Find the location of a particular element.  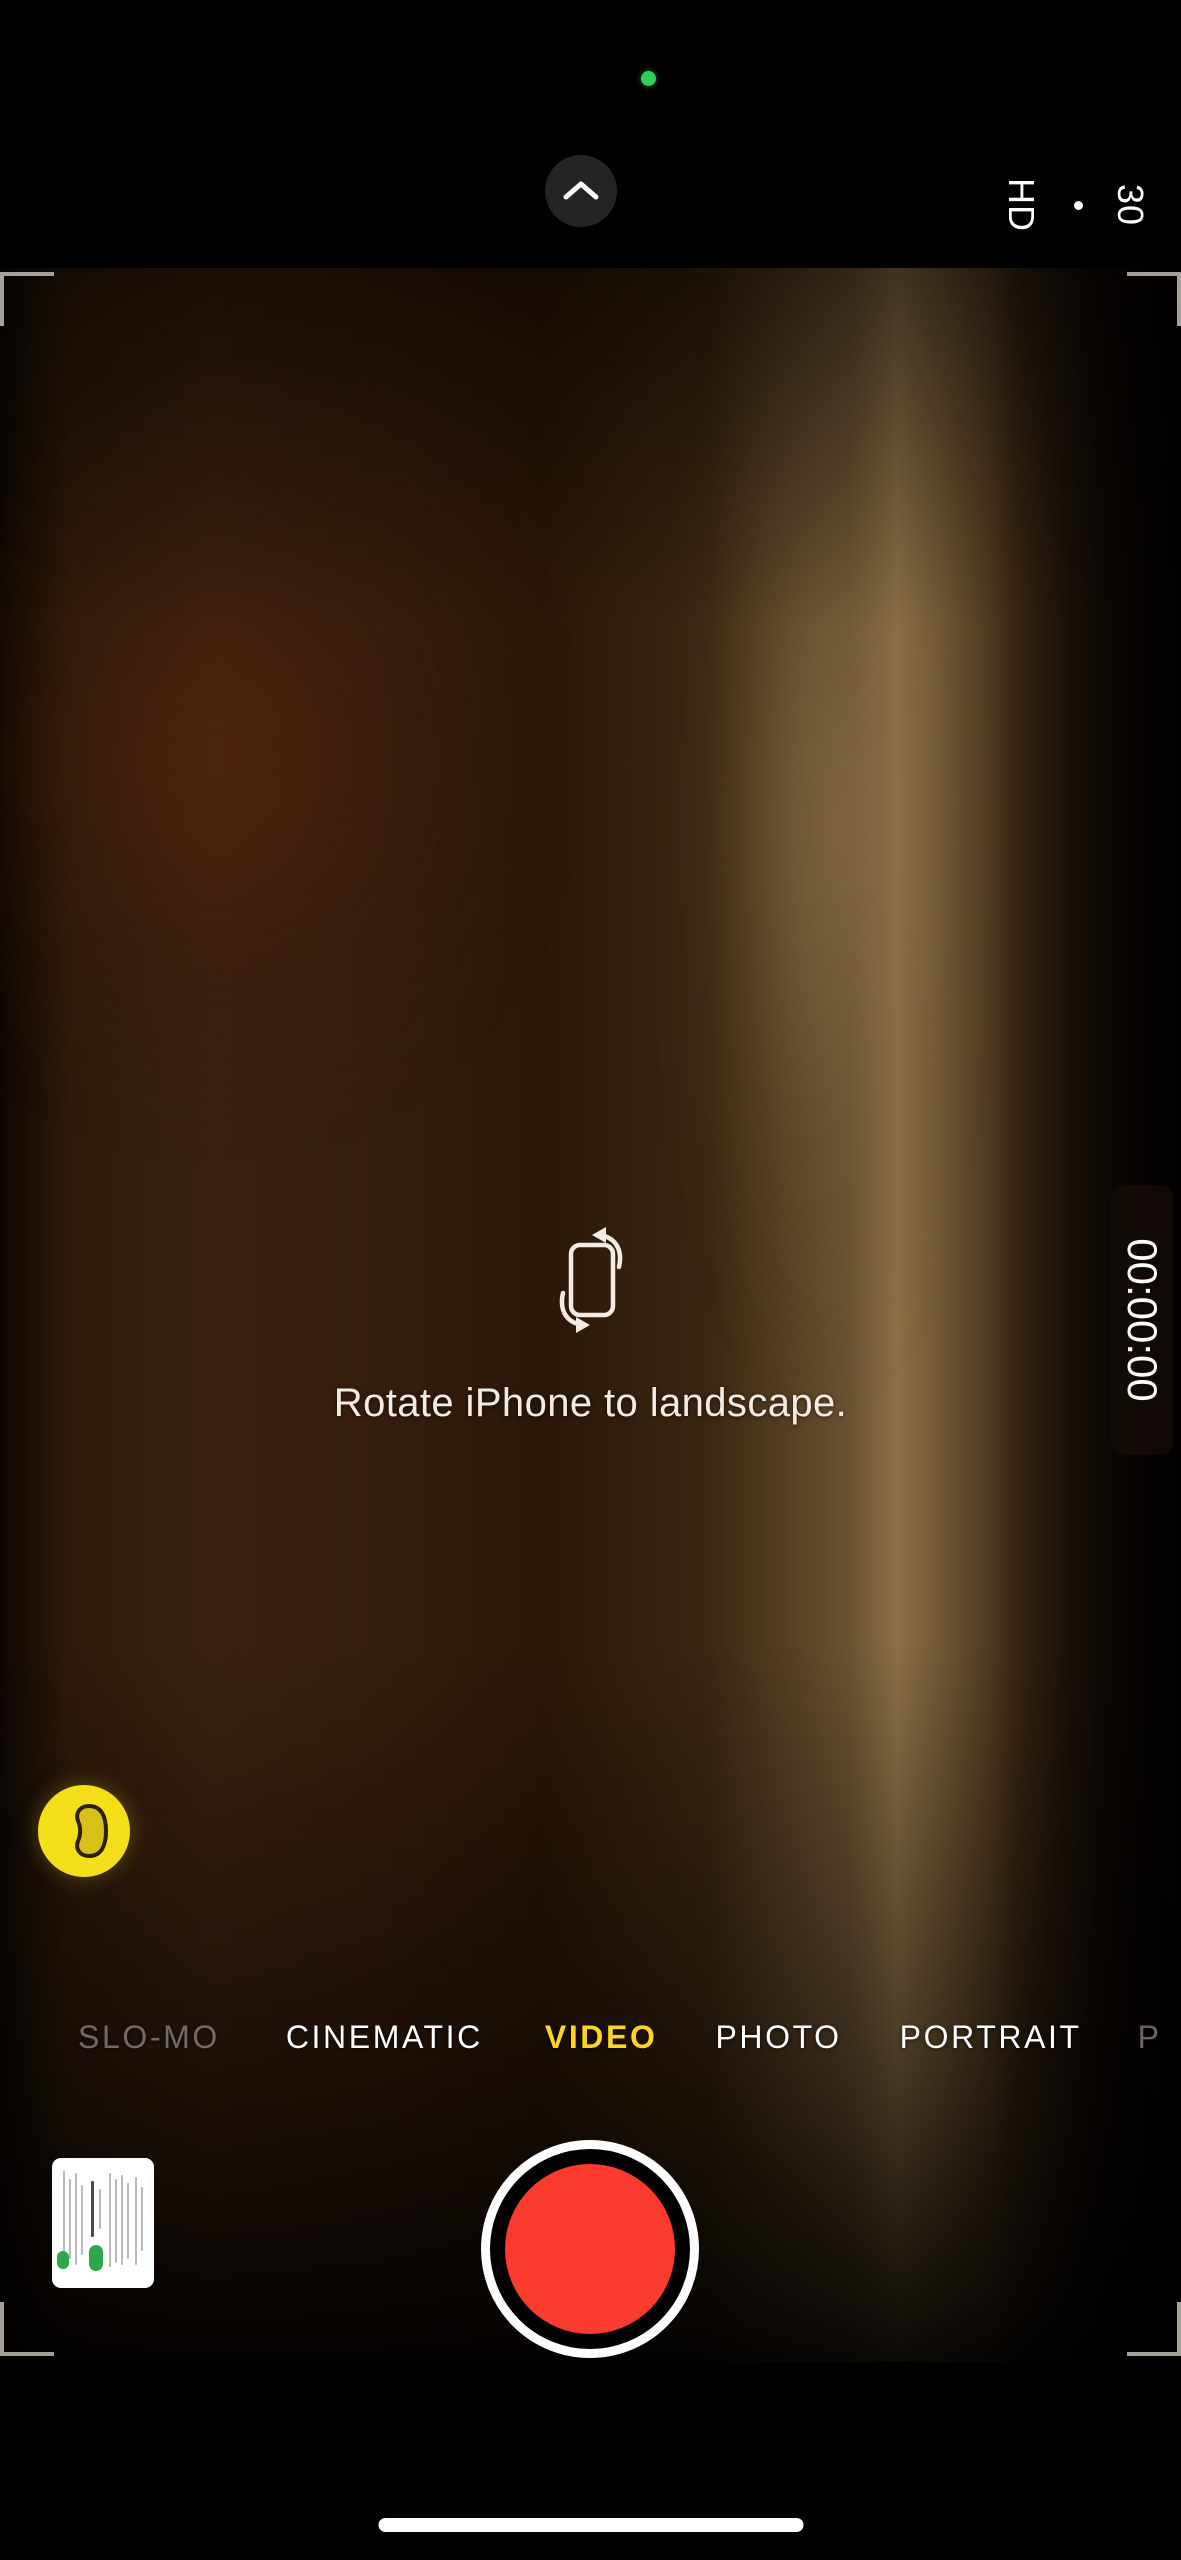

bottom-control-bar is located at coordinates (590, 2245).